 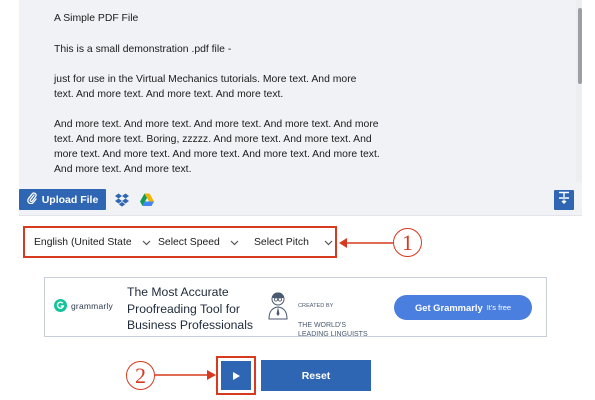 What do you see at coordinates (281, 242) in the screenshot?
I see `pitch-select-value: Select Pitch` at bounding box center [281, 242].